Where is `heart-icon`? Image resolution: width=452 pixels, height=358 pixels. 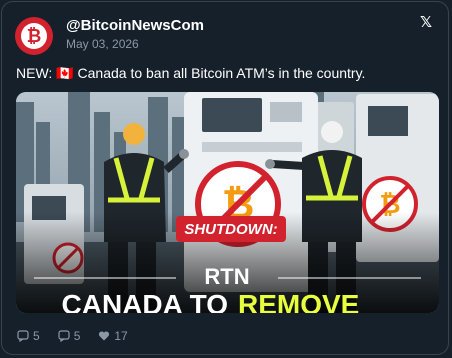 heart-icon is located at coordinates (104, 336).